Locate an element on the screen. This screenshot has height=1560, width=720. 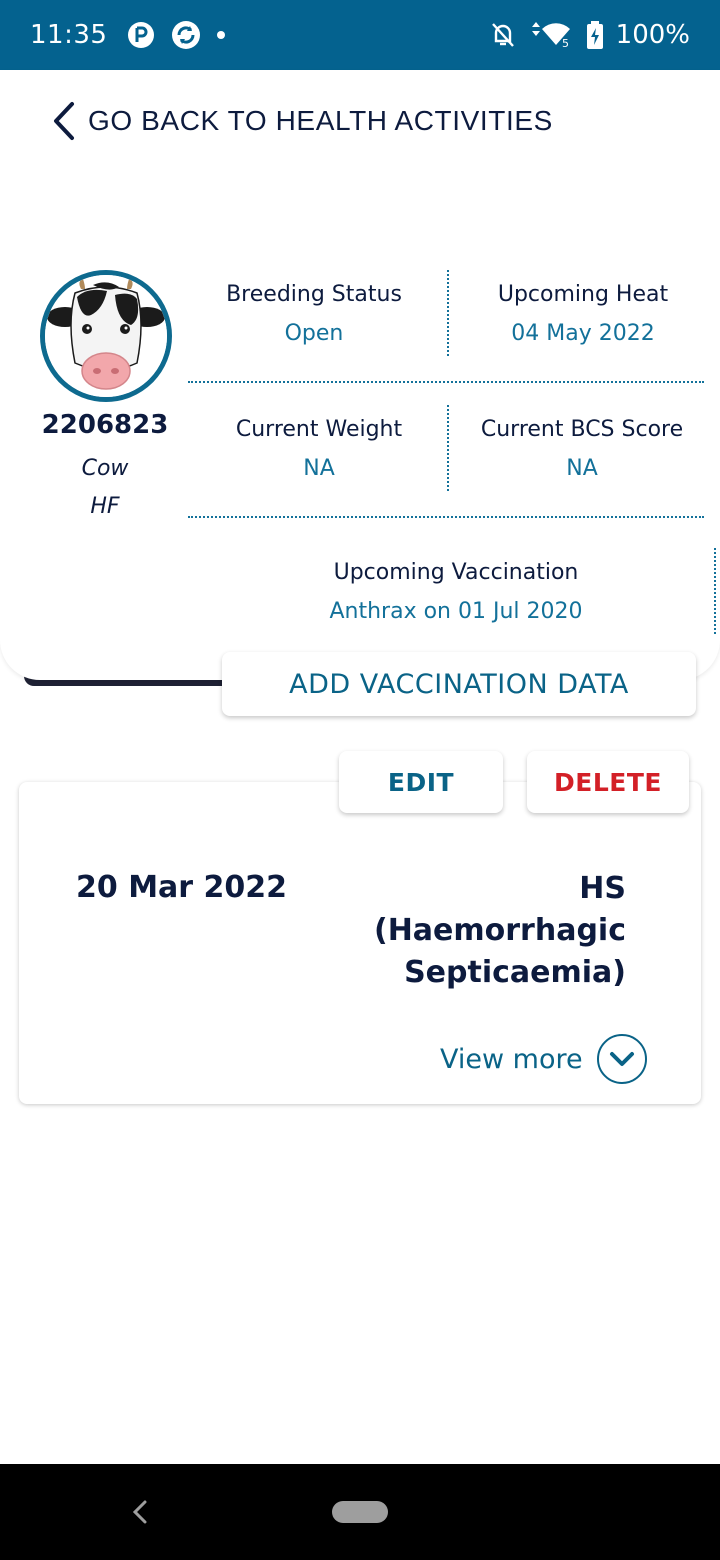
more-notifications-dot is located at coordinates (221, 35).